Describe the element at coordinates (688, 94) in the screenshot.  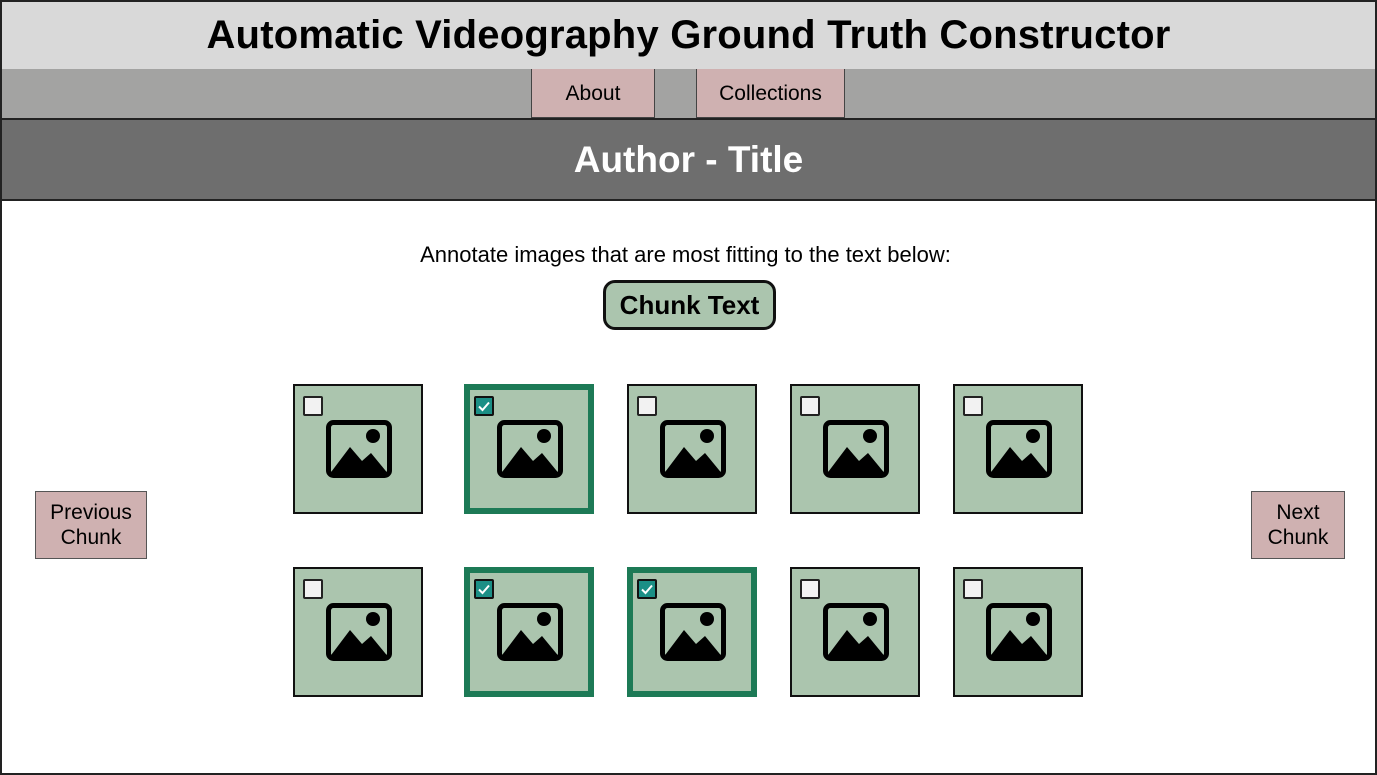
I see `nav-bar: About Collections` at that location.